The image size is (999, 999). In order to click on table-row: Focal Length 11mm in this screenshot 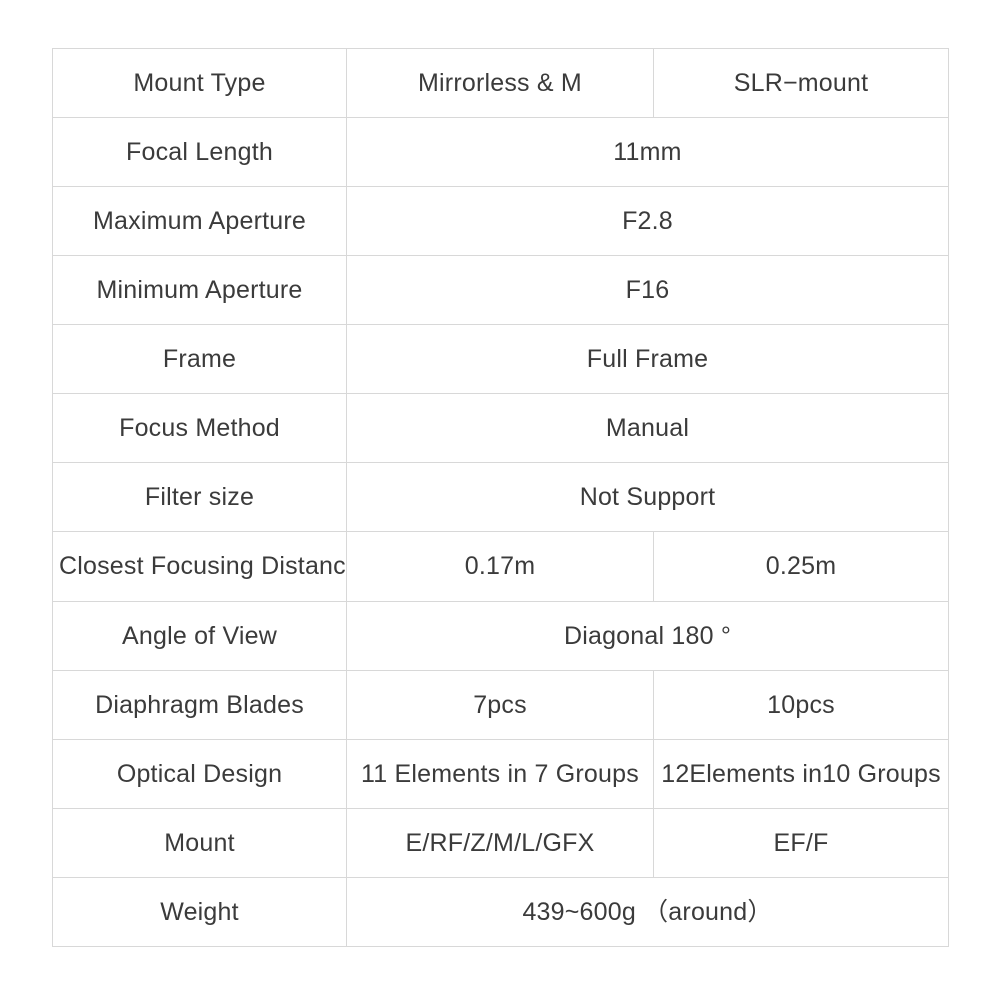, I will do `click(500, 152)`.